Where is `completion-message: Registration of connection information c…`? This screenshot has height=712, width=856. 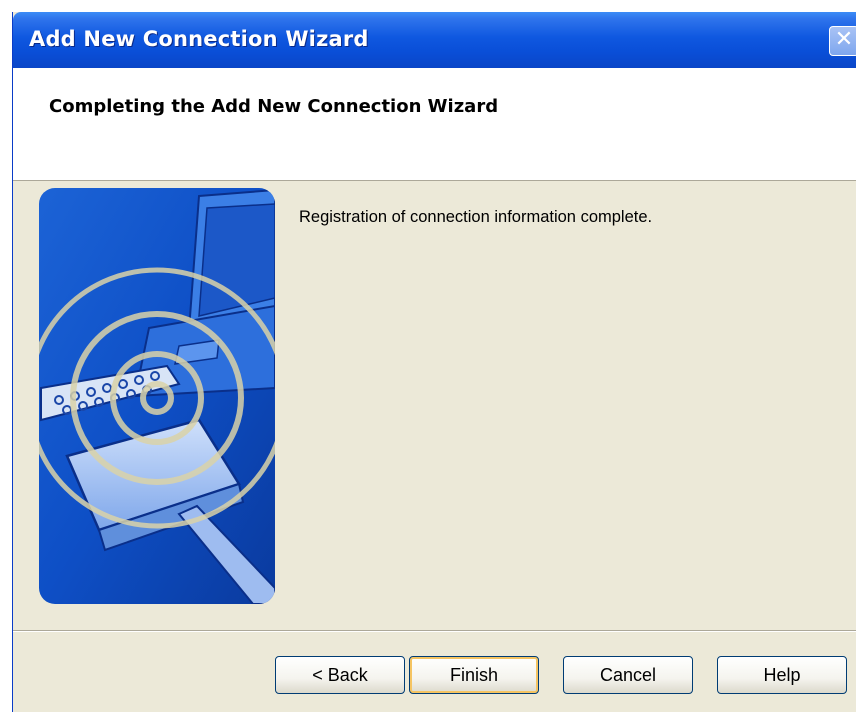 completion-message: Registration of connection information c… is located at coordinates (476, 217).